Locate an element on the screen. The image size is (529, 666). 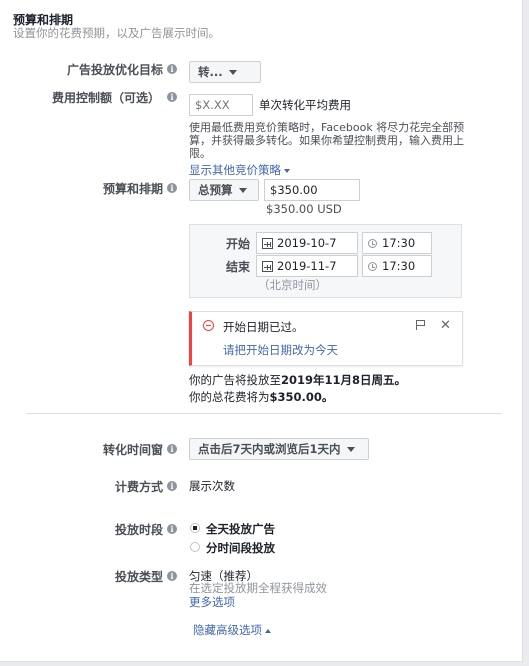
start-label: 开始 is located at coordinates (238, 244).